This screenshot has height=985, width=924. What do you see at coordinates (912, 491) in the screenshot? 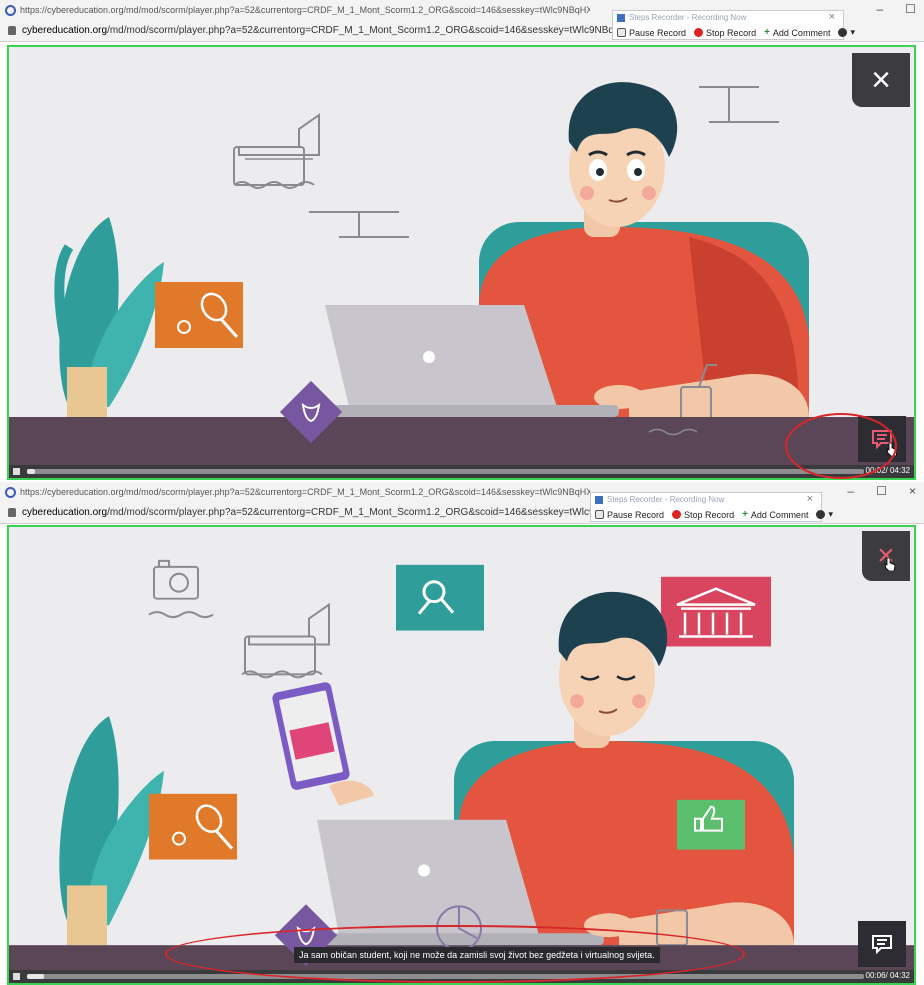
I see `close-window-icon: ×` at bounding box center [912, 491].